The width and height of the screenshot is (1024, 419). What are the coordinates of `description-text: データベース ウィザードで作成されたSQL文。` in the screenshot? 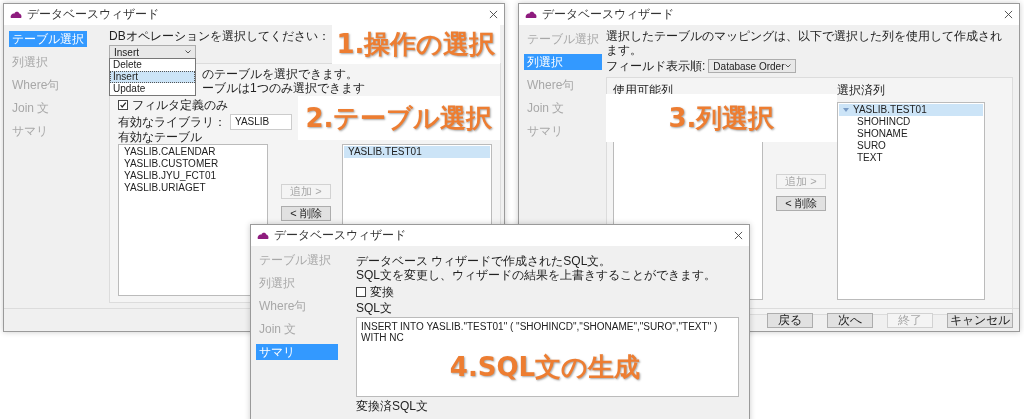 It's located at (484, 261).